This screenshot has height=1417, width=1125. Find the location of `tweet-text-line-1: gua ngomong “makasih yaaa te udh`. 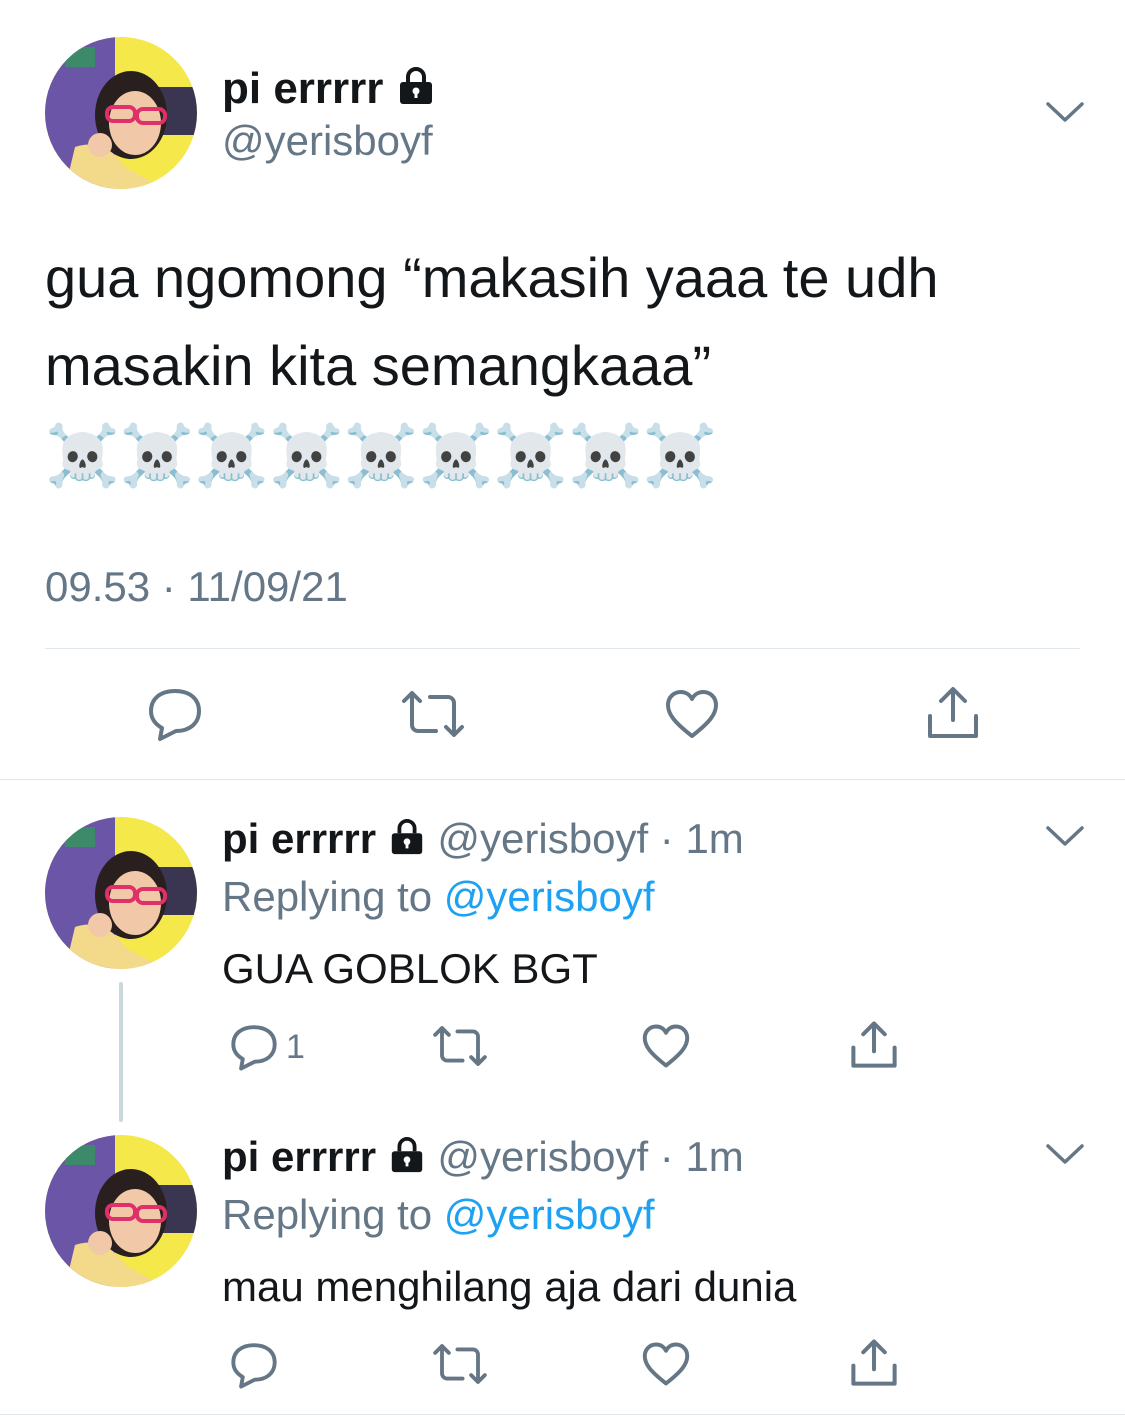

tweet-text-line-1: gua ngomong “makasih yaaa te udh is located at coordinates (492, 277).